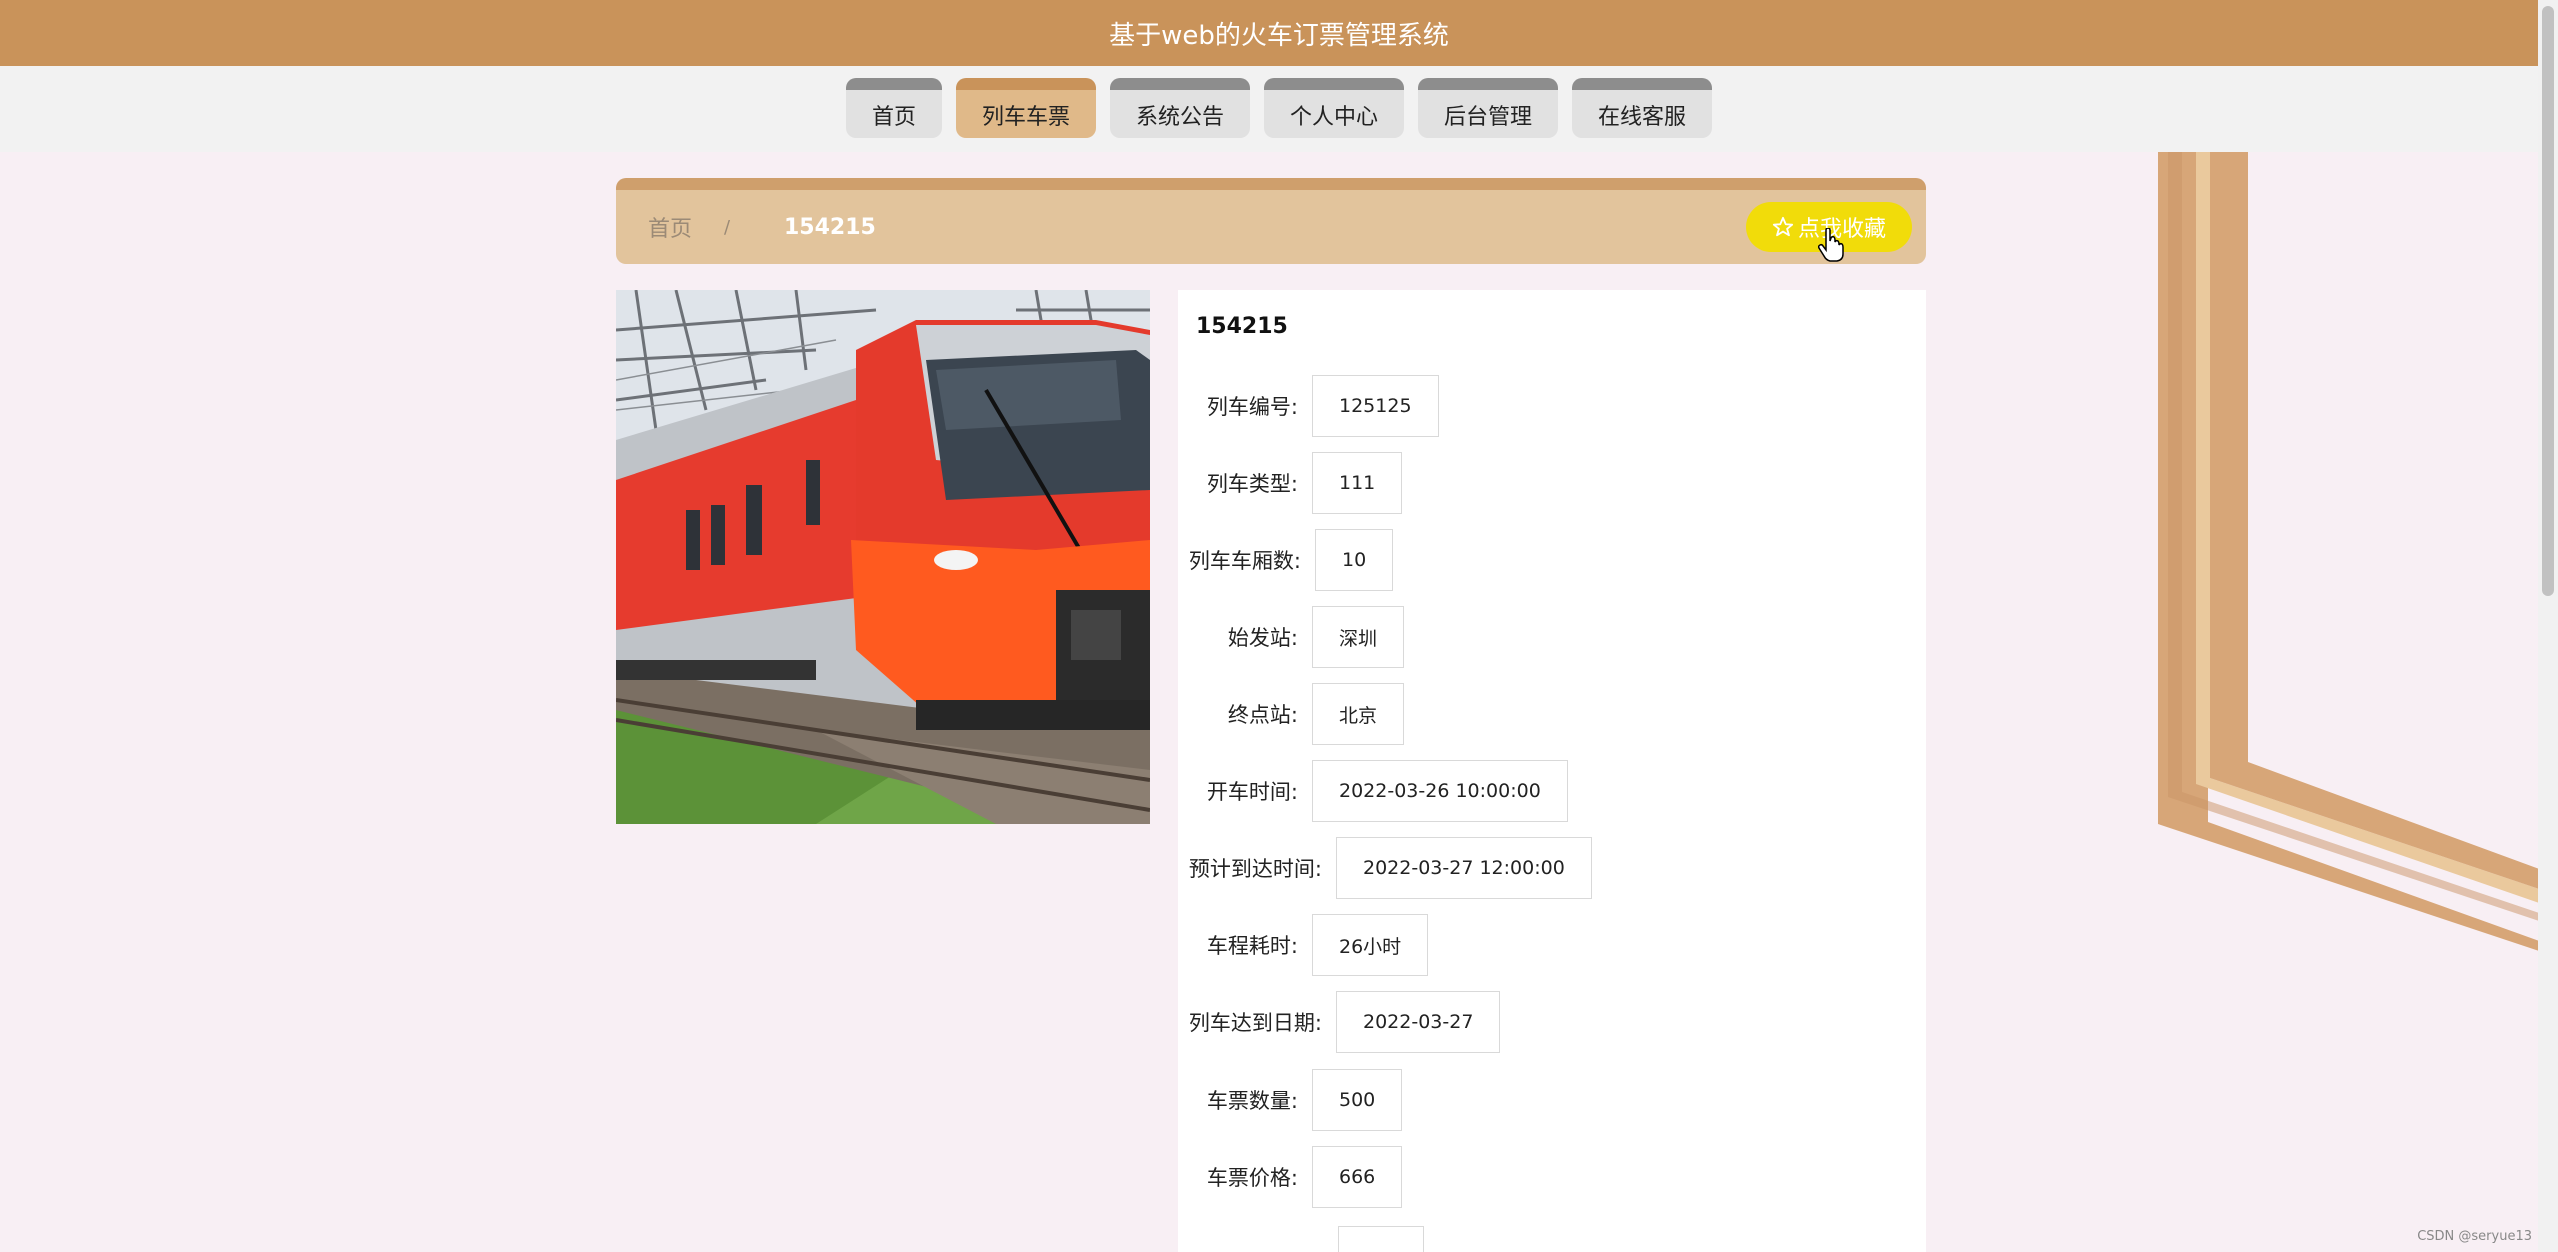 This screenshot has height=1252, width=2558. I want to click on field-value: 666, so click(1357, 1177).